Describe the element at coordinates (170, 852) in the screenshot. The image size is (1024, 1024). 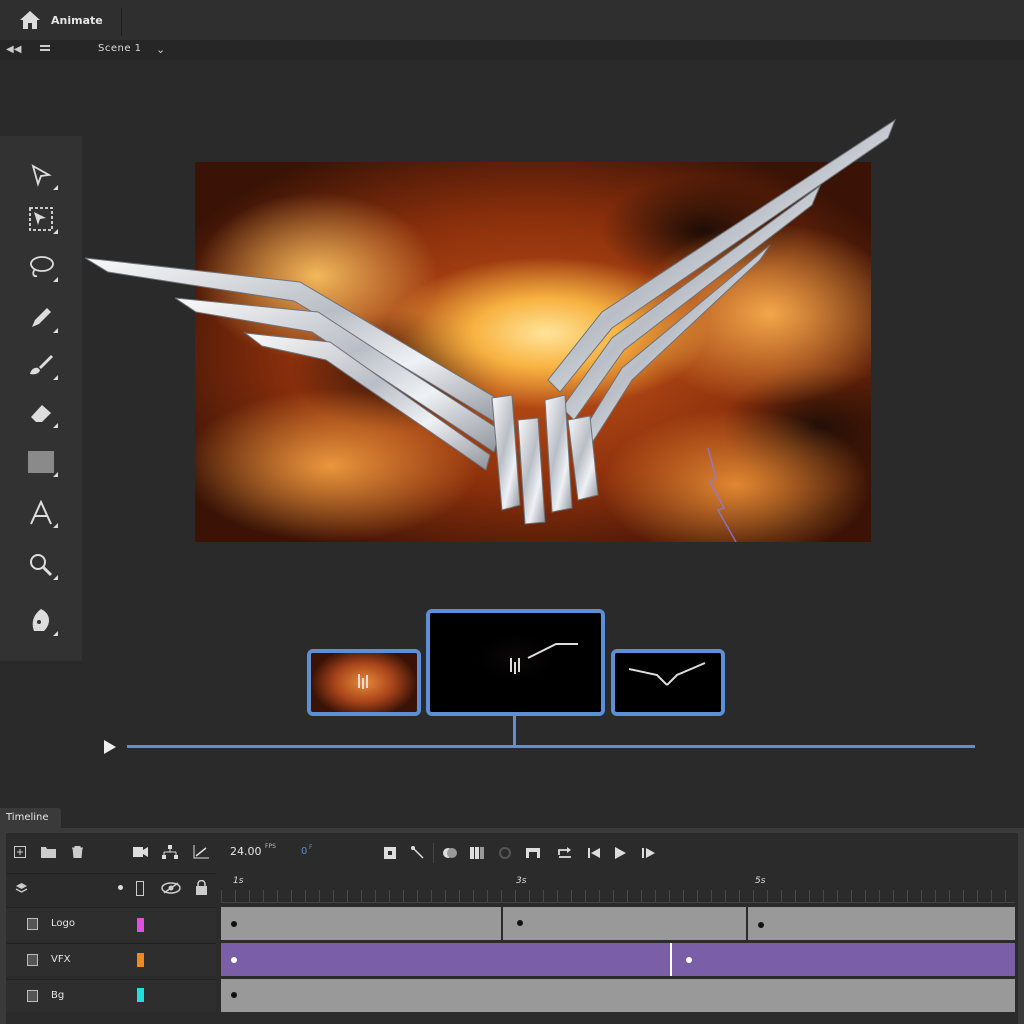
I see `hierarchy-icon` at that location.